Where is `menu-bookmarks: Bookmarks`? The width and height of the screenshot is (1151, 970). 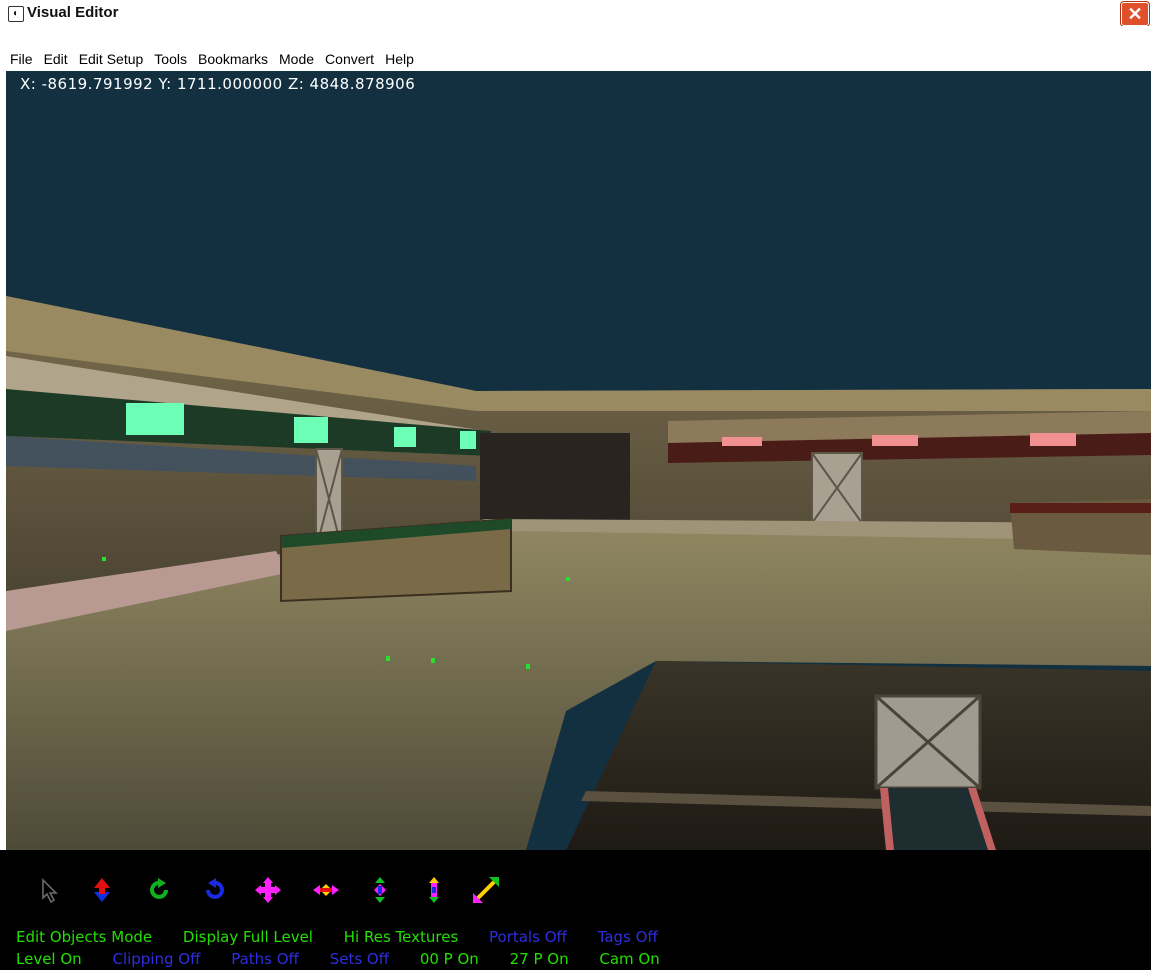 menu-bookmarks: Bookmarks is located at coordinates (233, 59).